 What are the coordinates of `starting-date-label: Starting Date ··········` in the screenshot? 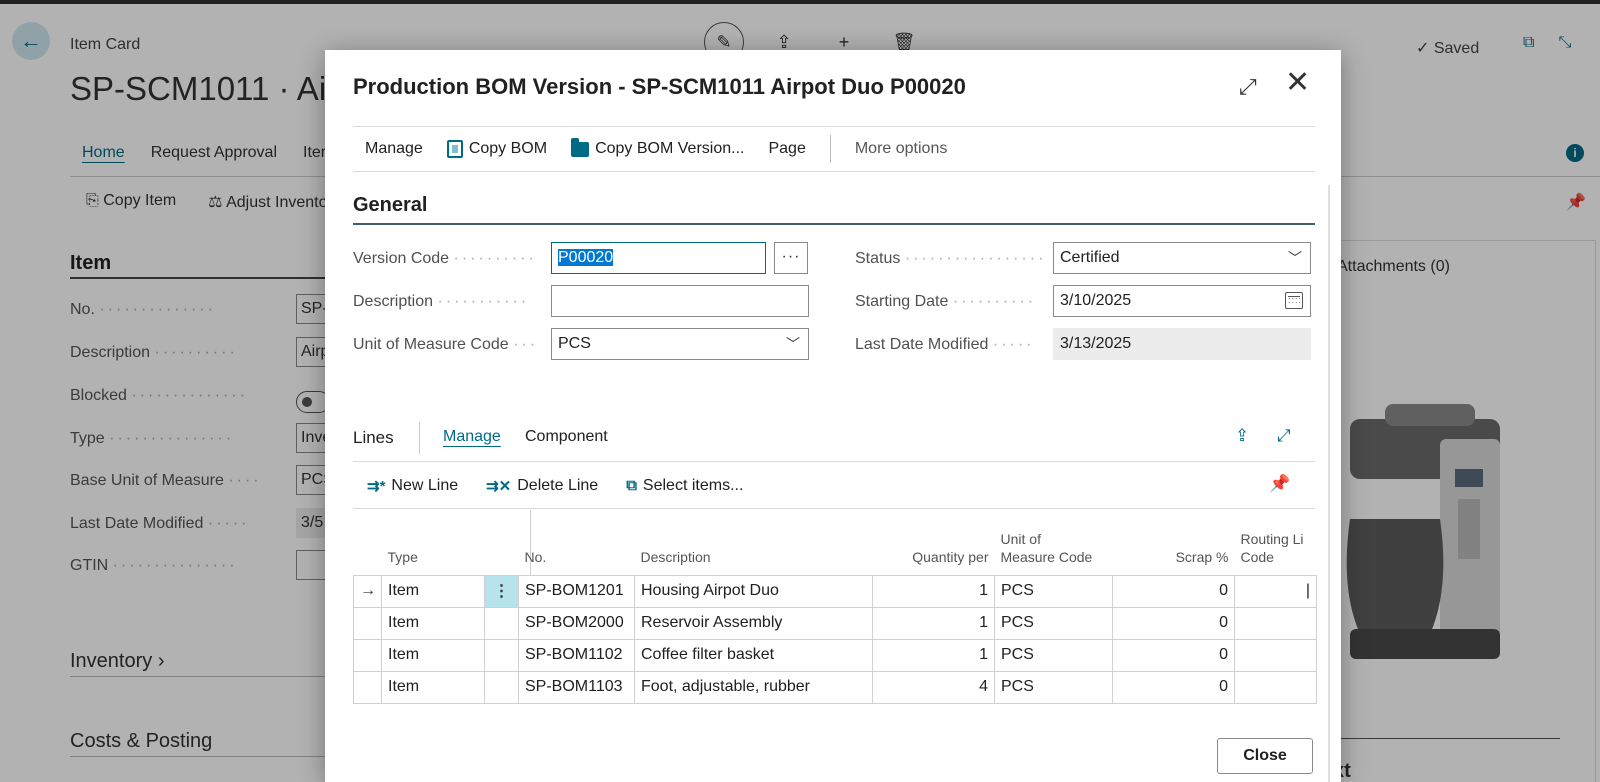 It's located at (946, 301).